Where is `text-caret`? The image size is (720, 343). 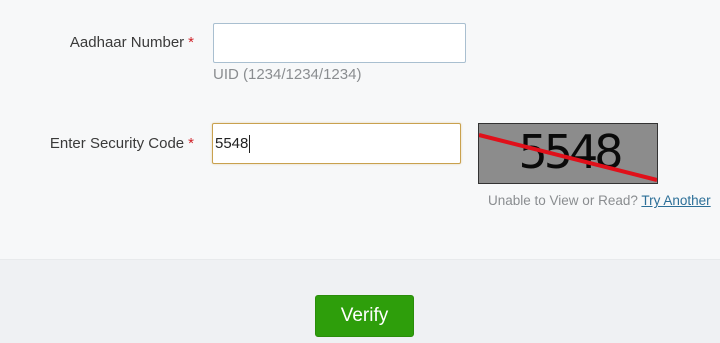
text-caret is located at coordinates (250, 143).